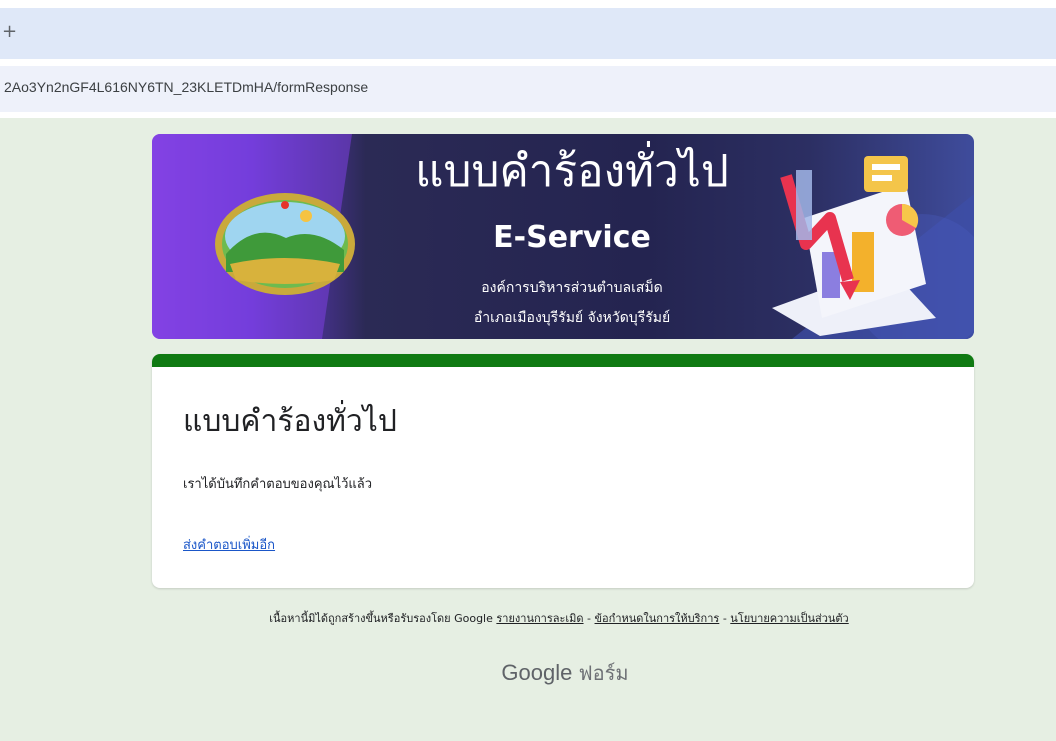 The image size is (1056, 741). I want to click on banner-title: แบบคำร้องทั่วไป, so click(572, 171).